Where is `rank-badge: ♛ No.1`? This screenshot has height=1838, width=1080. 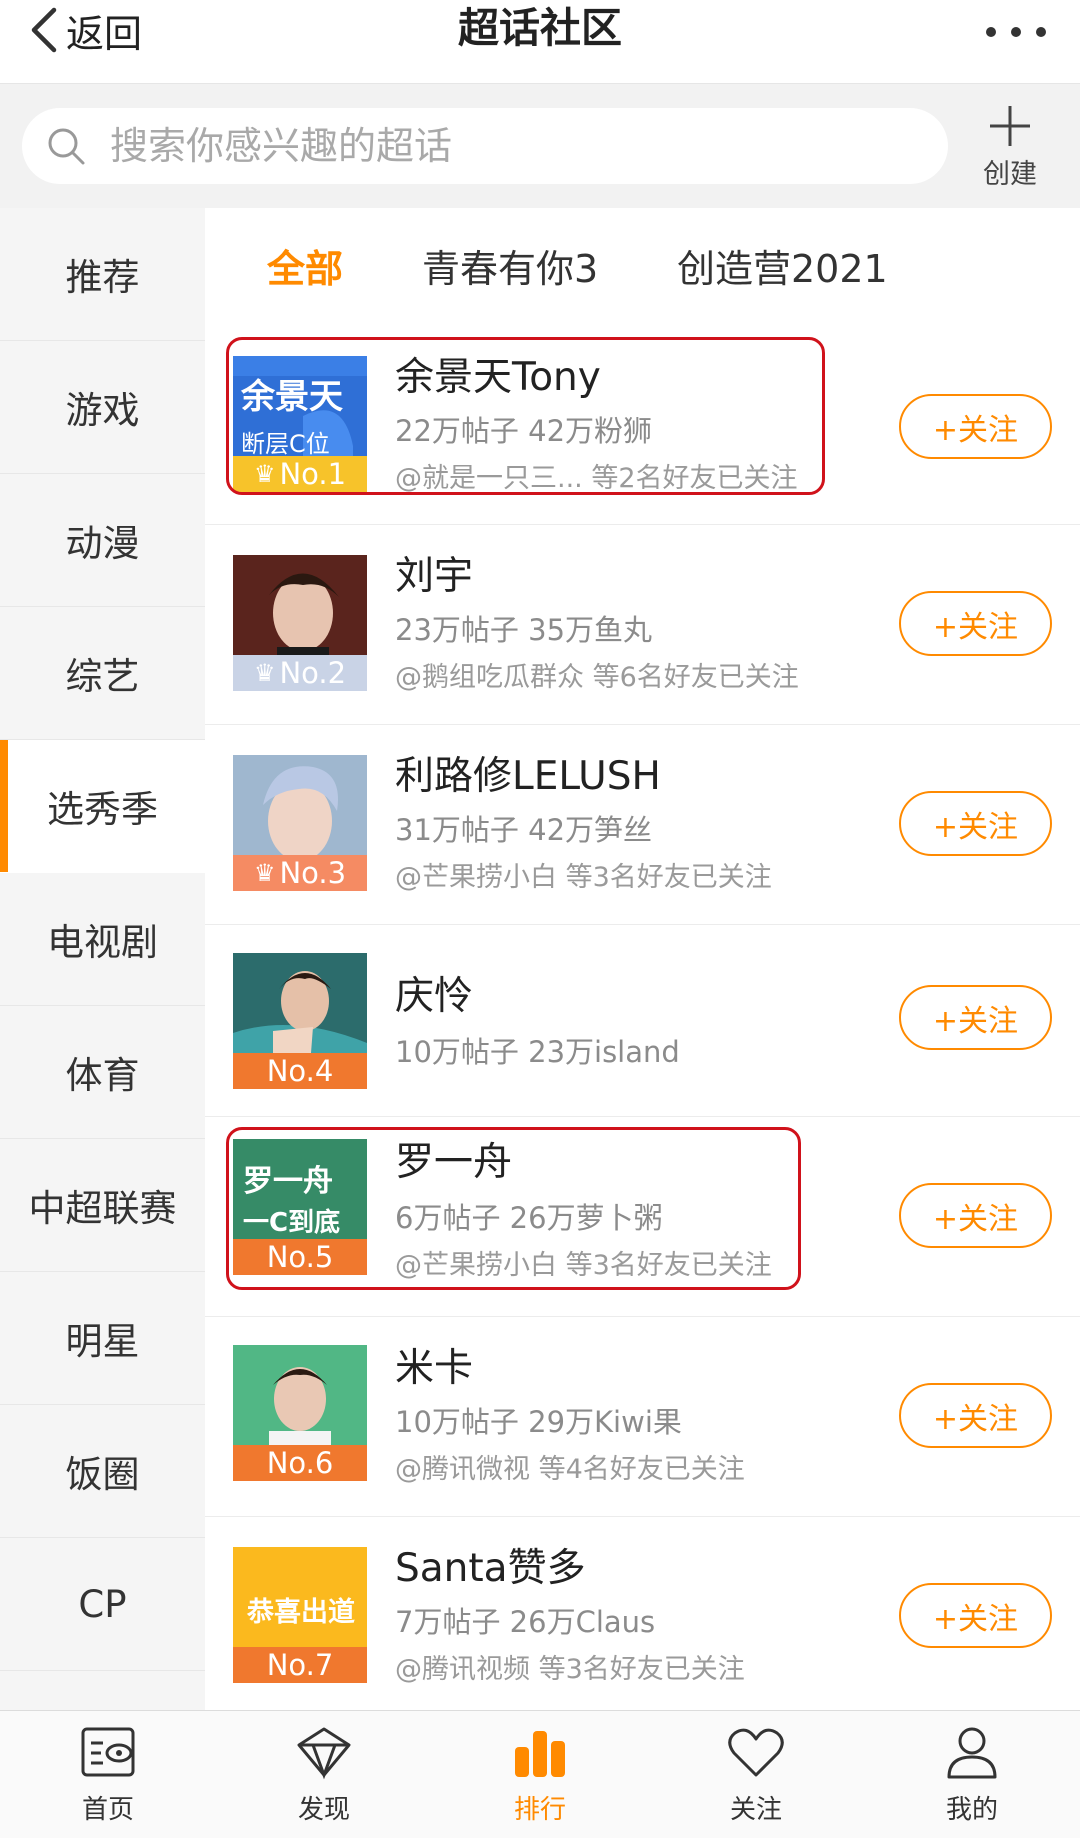 rank-badge: ♛ No.1 is located at coordinates (300, 474).